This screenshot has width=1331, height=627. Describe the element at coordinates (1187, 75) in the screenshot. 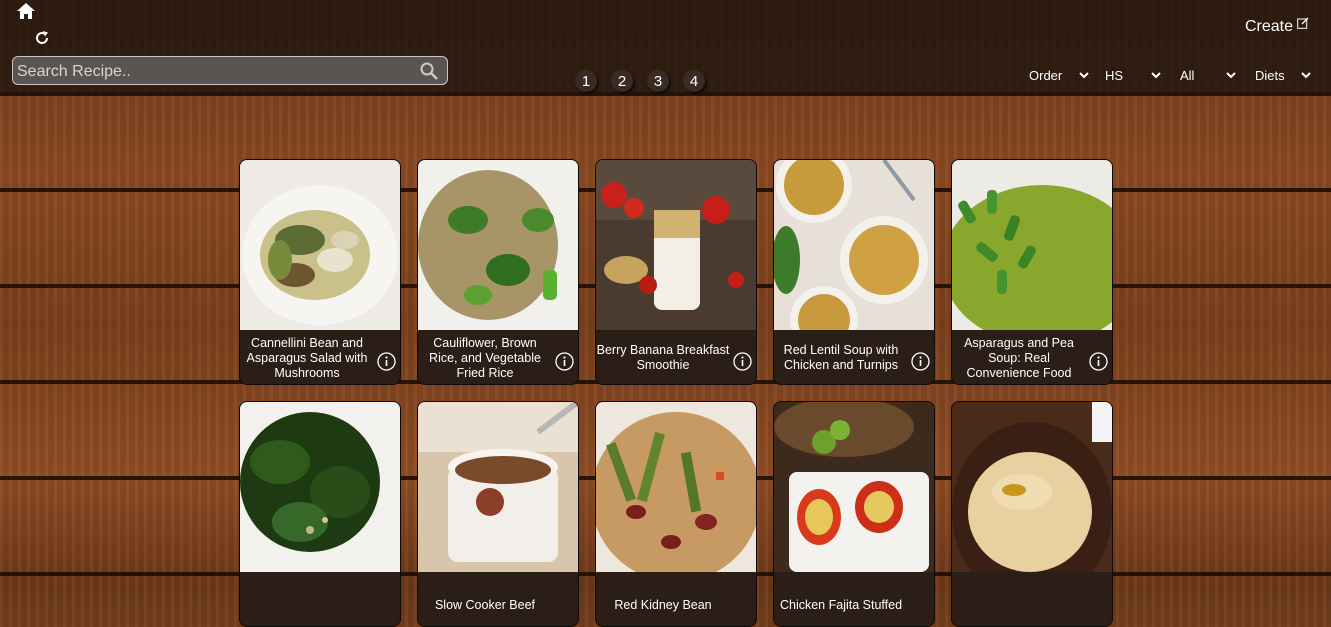

I see `all-select-label: All` at that location.